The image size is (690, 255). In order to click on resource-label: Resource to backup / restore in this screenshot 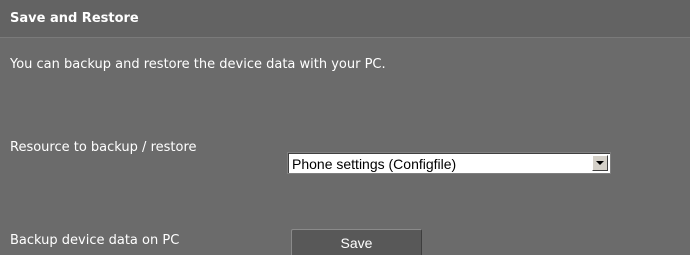, I will do `click(103, 147)`.